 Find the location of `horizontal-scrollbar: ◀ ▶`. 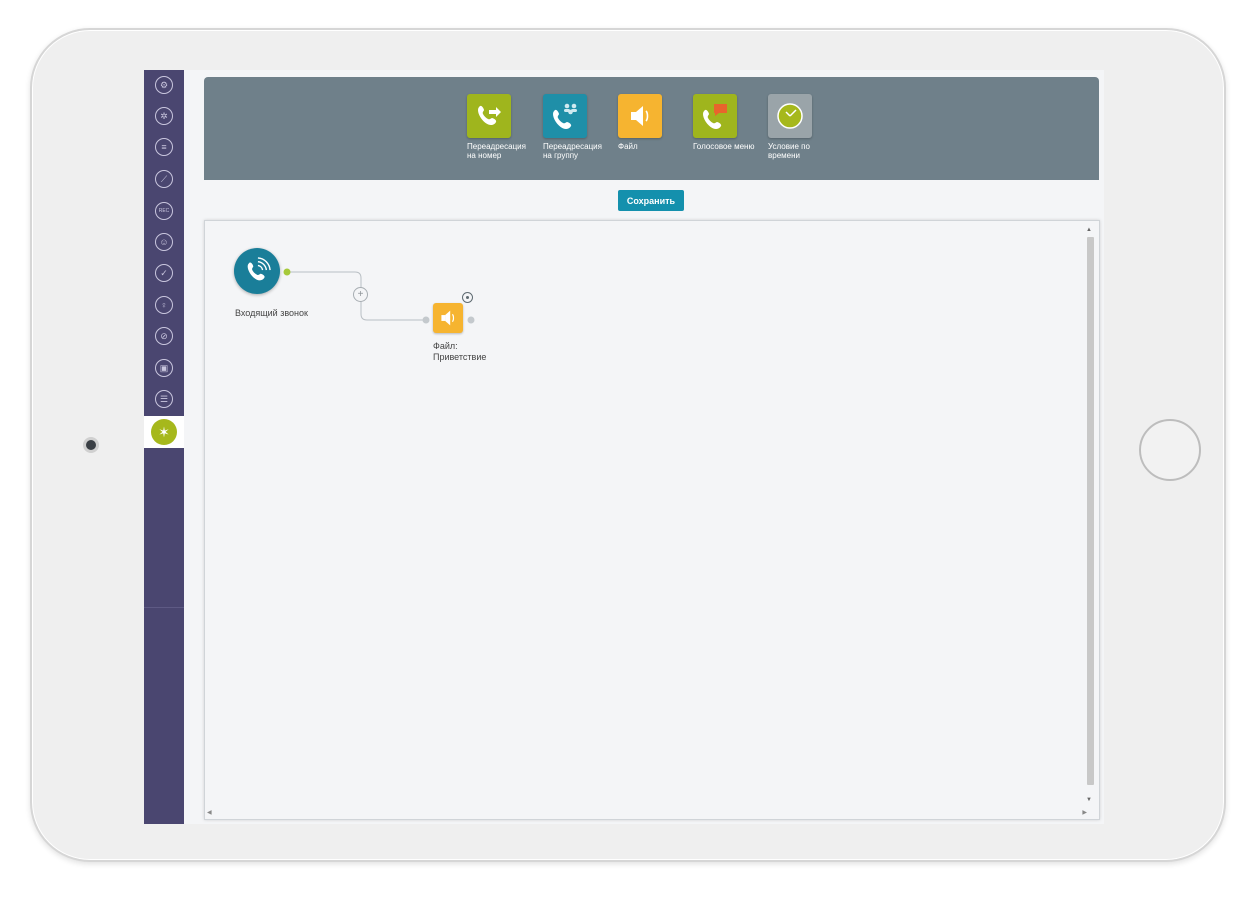

horizontal-scrollbar: ◀ ▶ is located at coordinates (647, 813).